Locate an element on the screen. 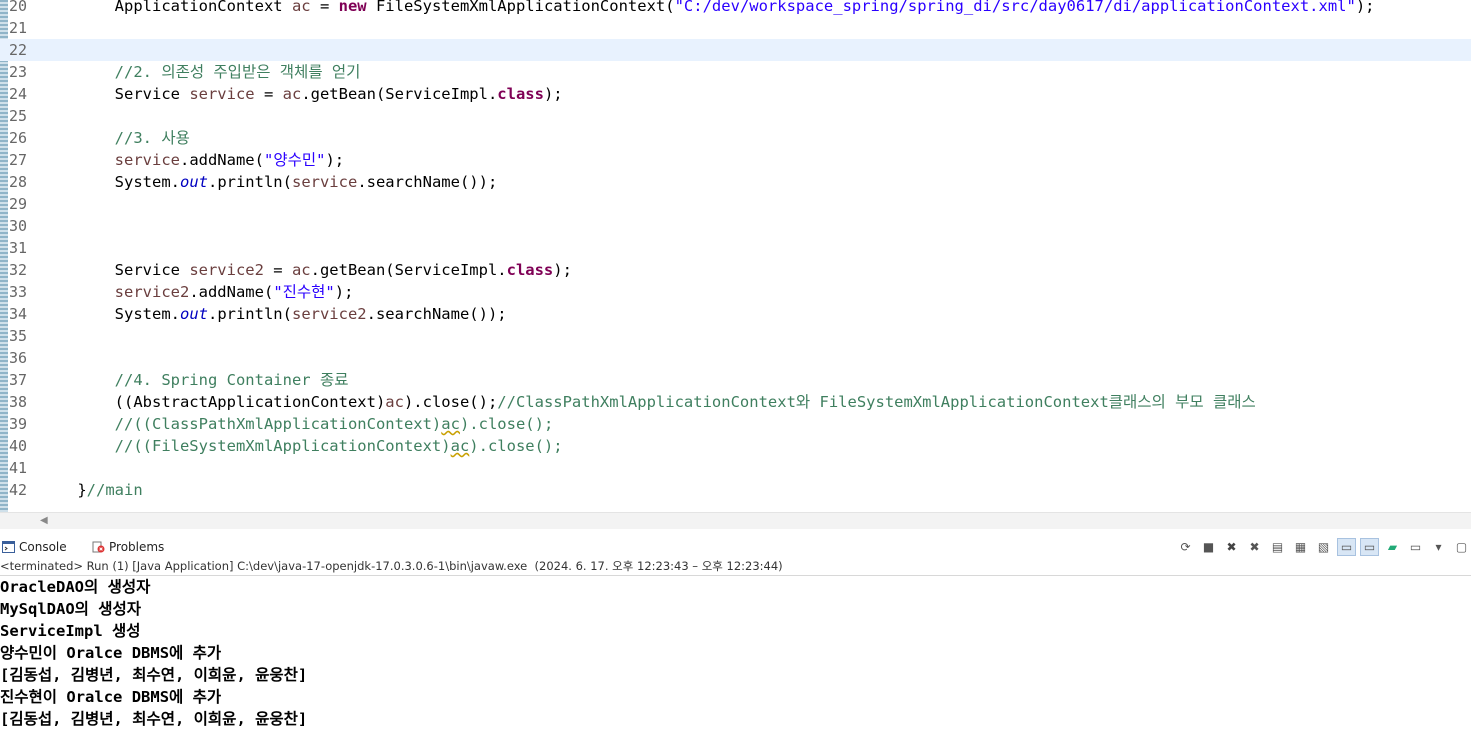  scroll-left-icon: ◀ is located at coordinates (44, 520).